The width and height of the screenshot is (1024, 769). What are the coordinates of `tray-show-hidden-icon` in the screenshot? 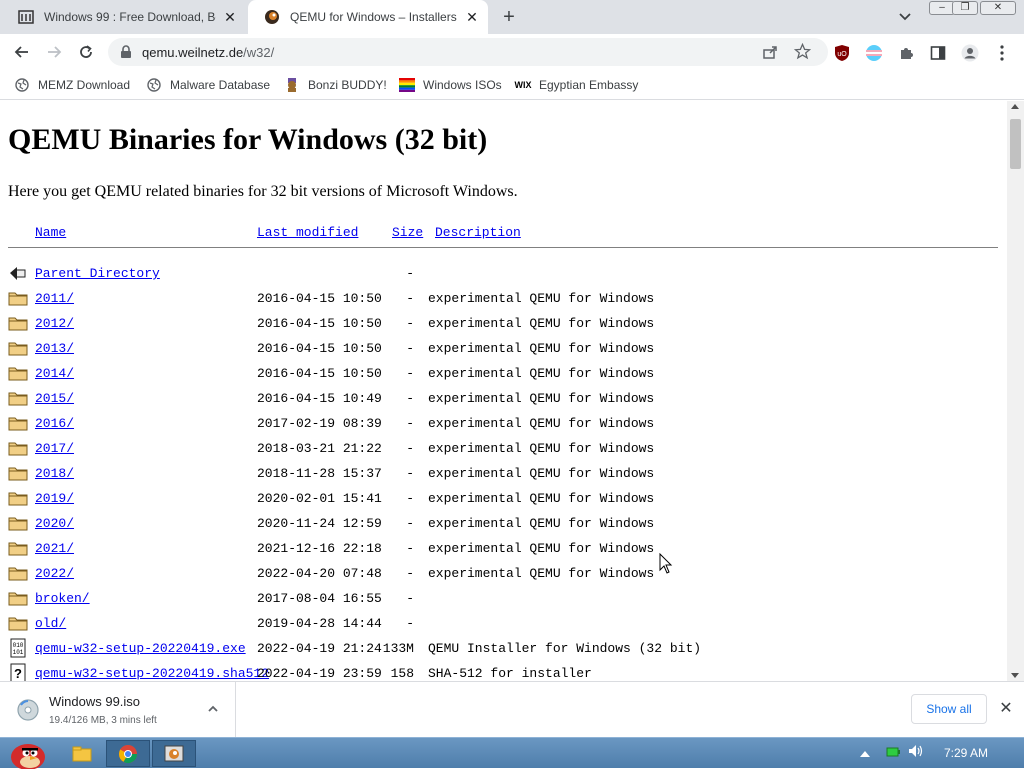 It's located at (865, 754).